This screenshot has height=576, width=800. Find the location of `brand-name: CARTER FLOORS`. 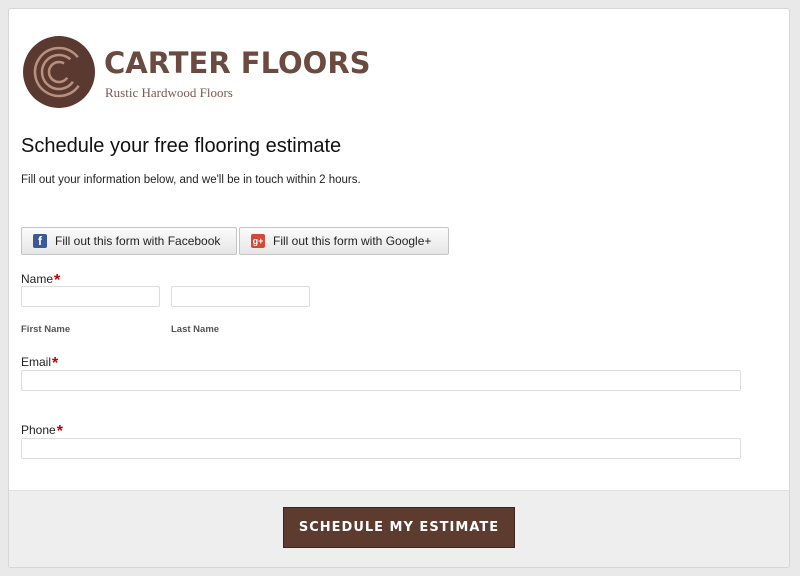

brand-name: CARTER FLOORS is located at coordinates (237, 63).